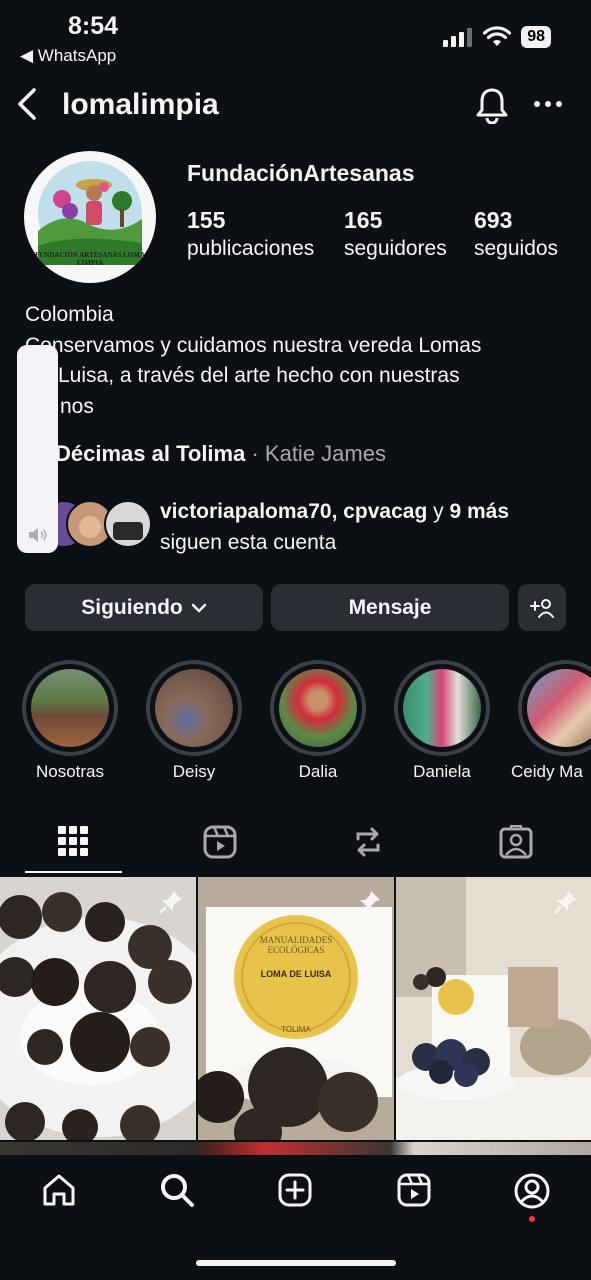 This screenshot has height=1280, width=591. What do you see at coordinates (251, 248) in the screenshot?
I see `stat-posts-label: publicaciones` at bounding box center [251, 248].